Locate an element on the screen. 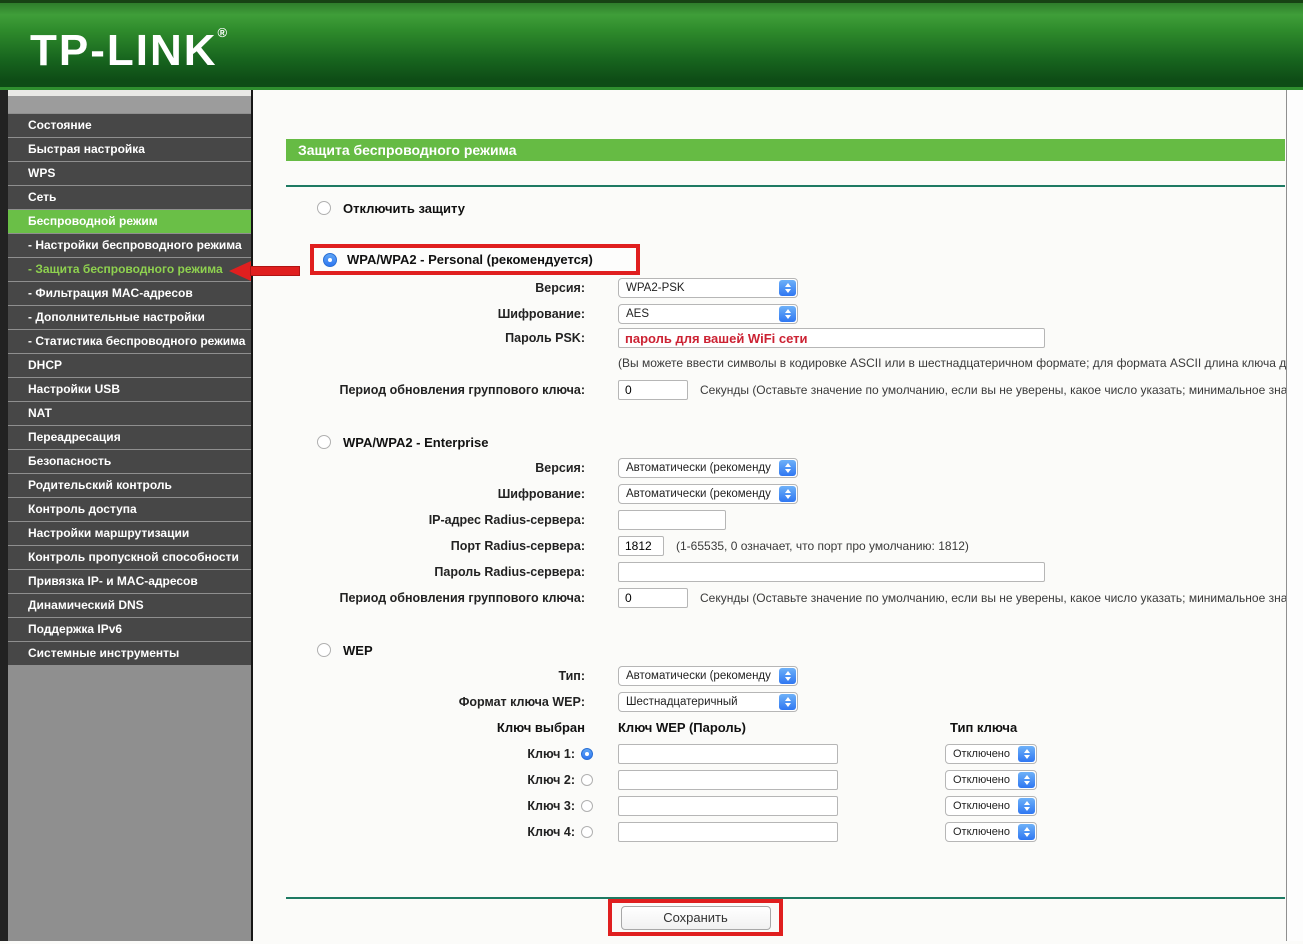 The height and width of the screenshot is (944, 1303). personal-gkup-input is located at coordinates (653, 390).